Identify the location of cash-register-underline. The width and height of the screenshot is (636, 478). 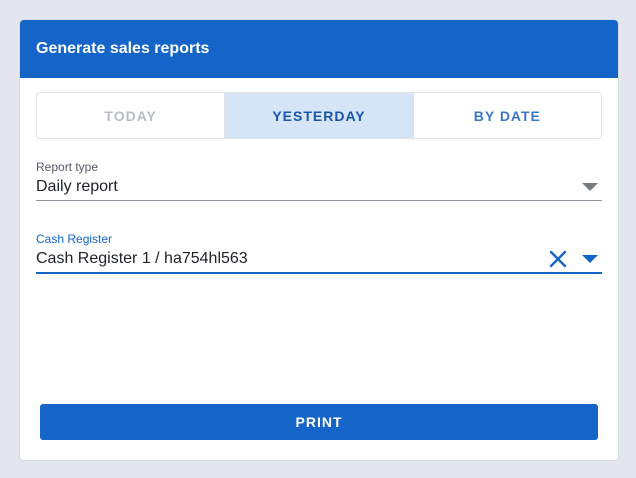
(319, 273).